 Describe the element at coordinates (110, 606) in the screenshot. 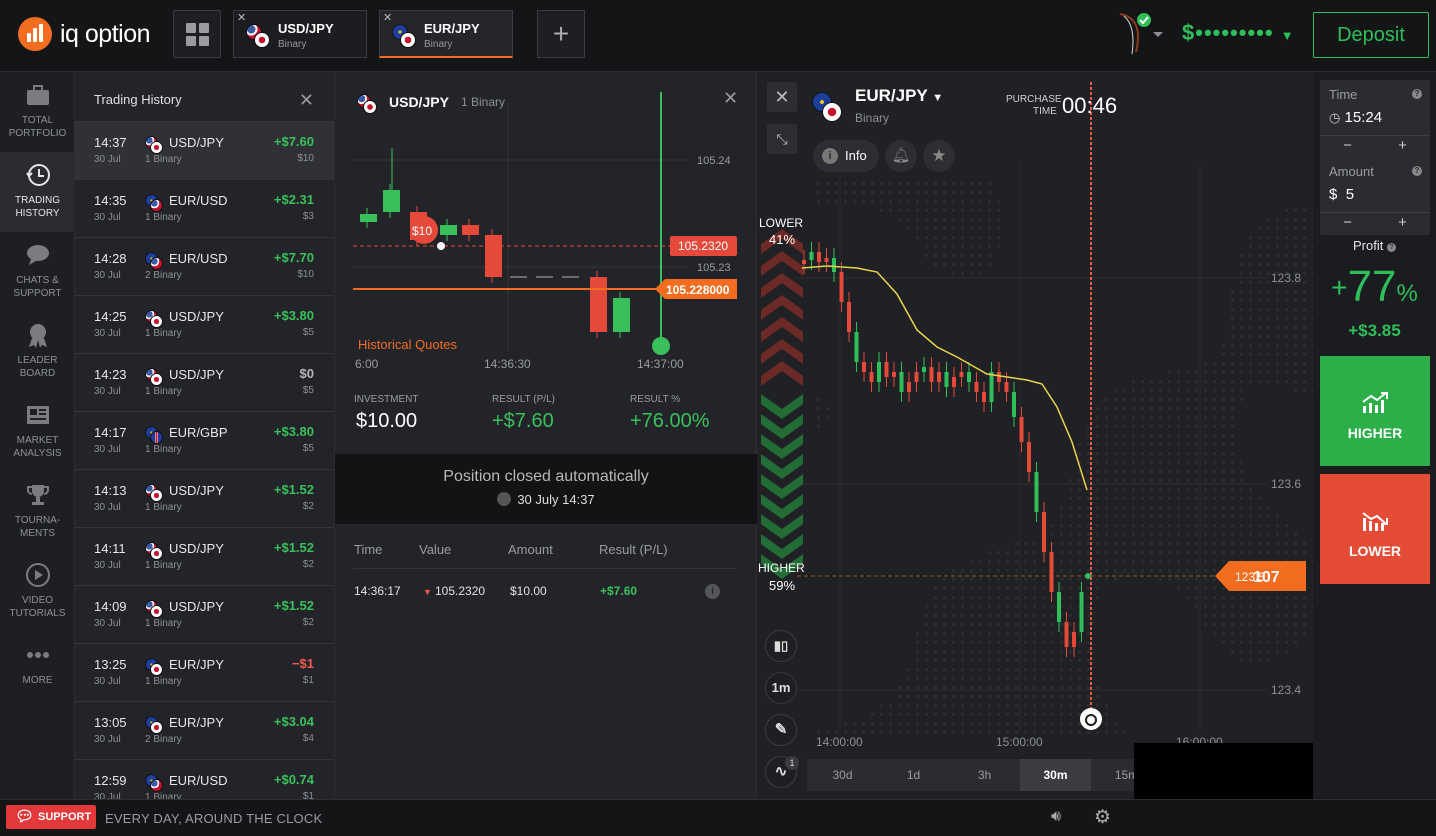

I see `row-time: 14:09` at that location.